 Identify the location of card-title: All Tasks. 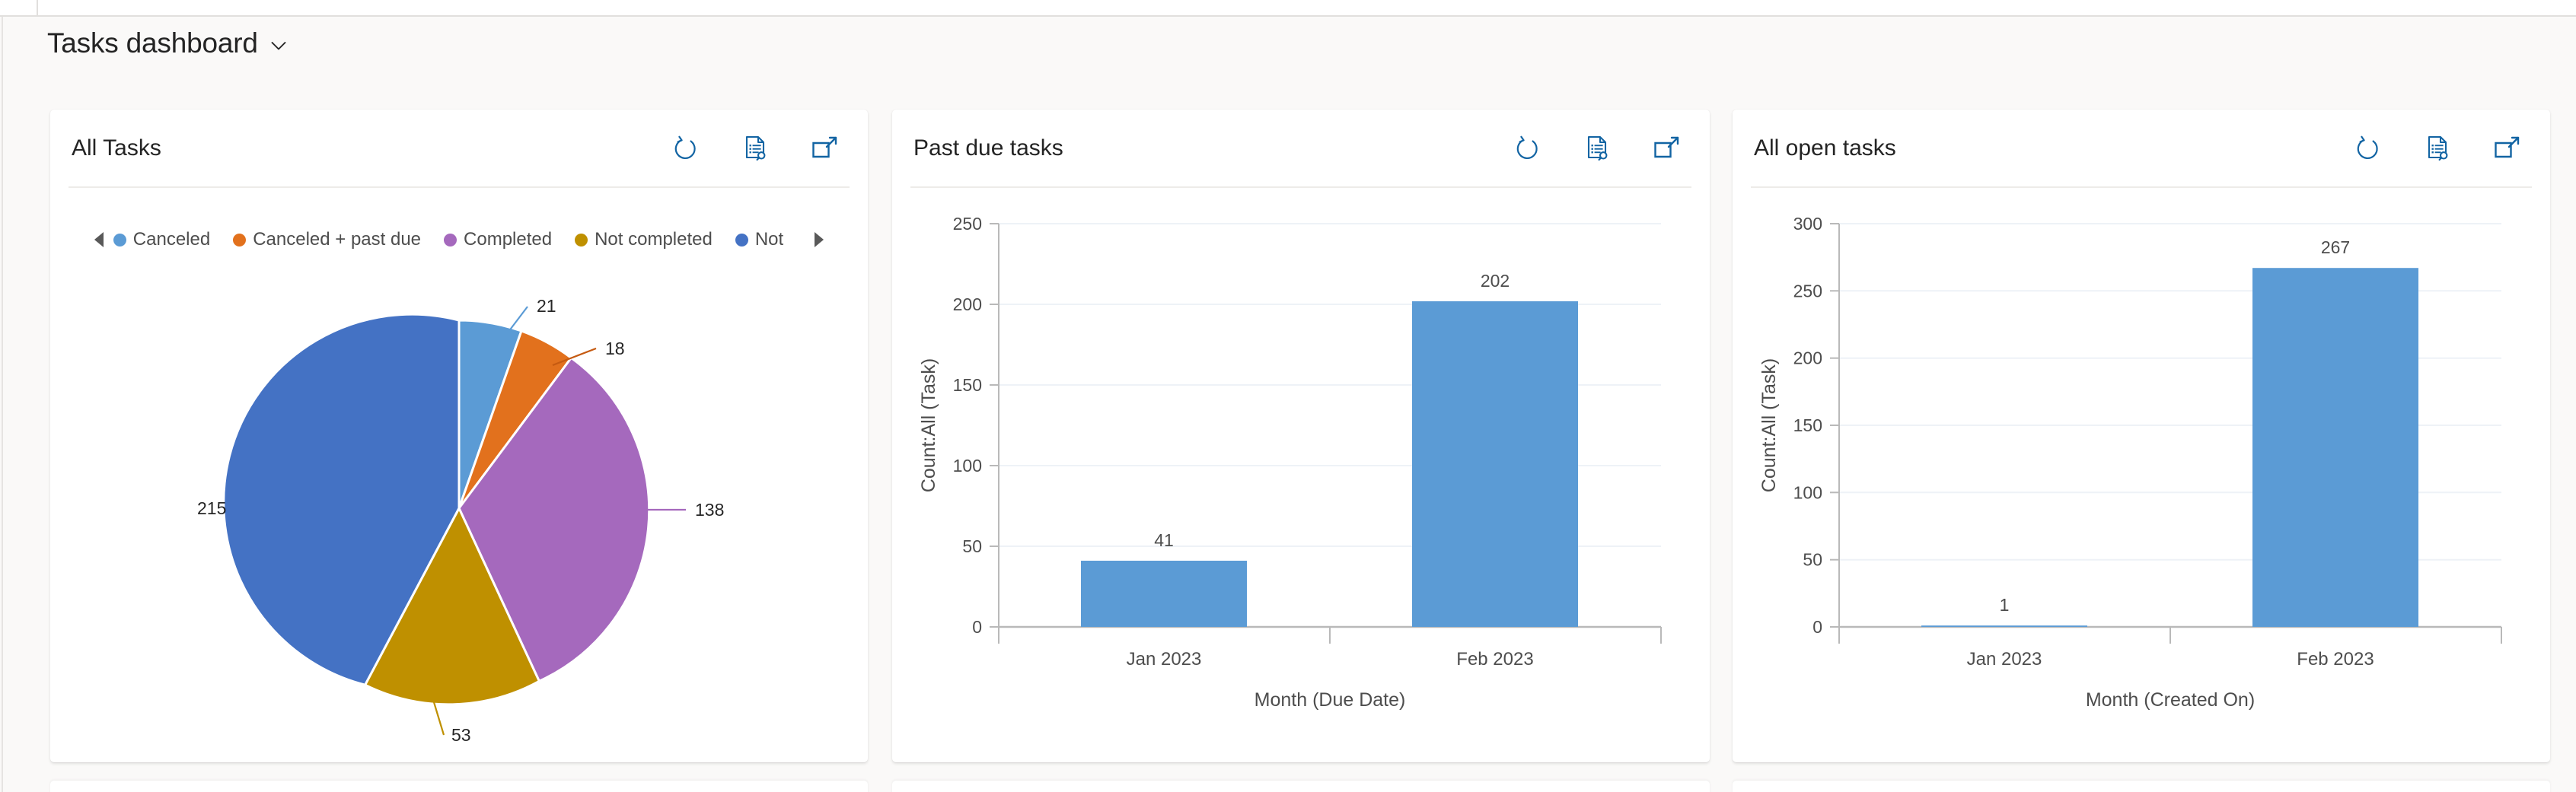
(116, 148).